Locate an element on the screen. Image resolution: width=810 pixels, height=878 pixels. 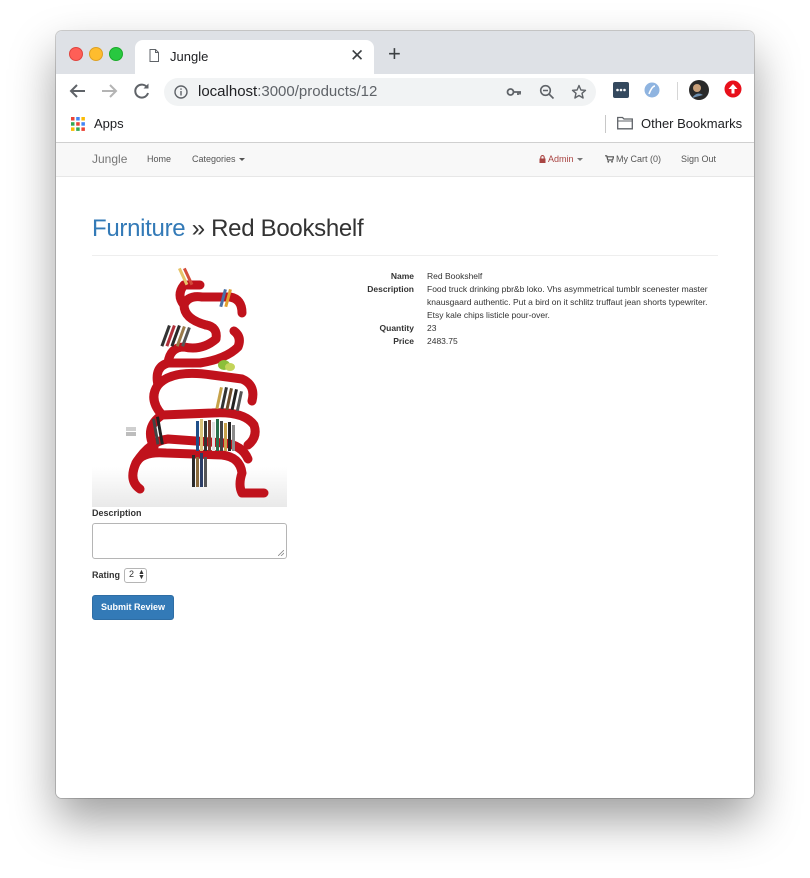
title-divider is located at coordinates (405, 255).